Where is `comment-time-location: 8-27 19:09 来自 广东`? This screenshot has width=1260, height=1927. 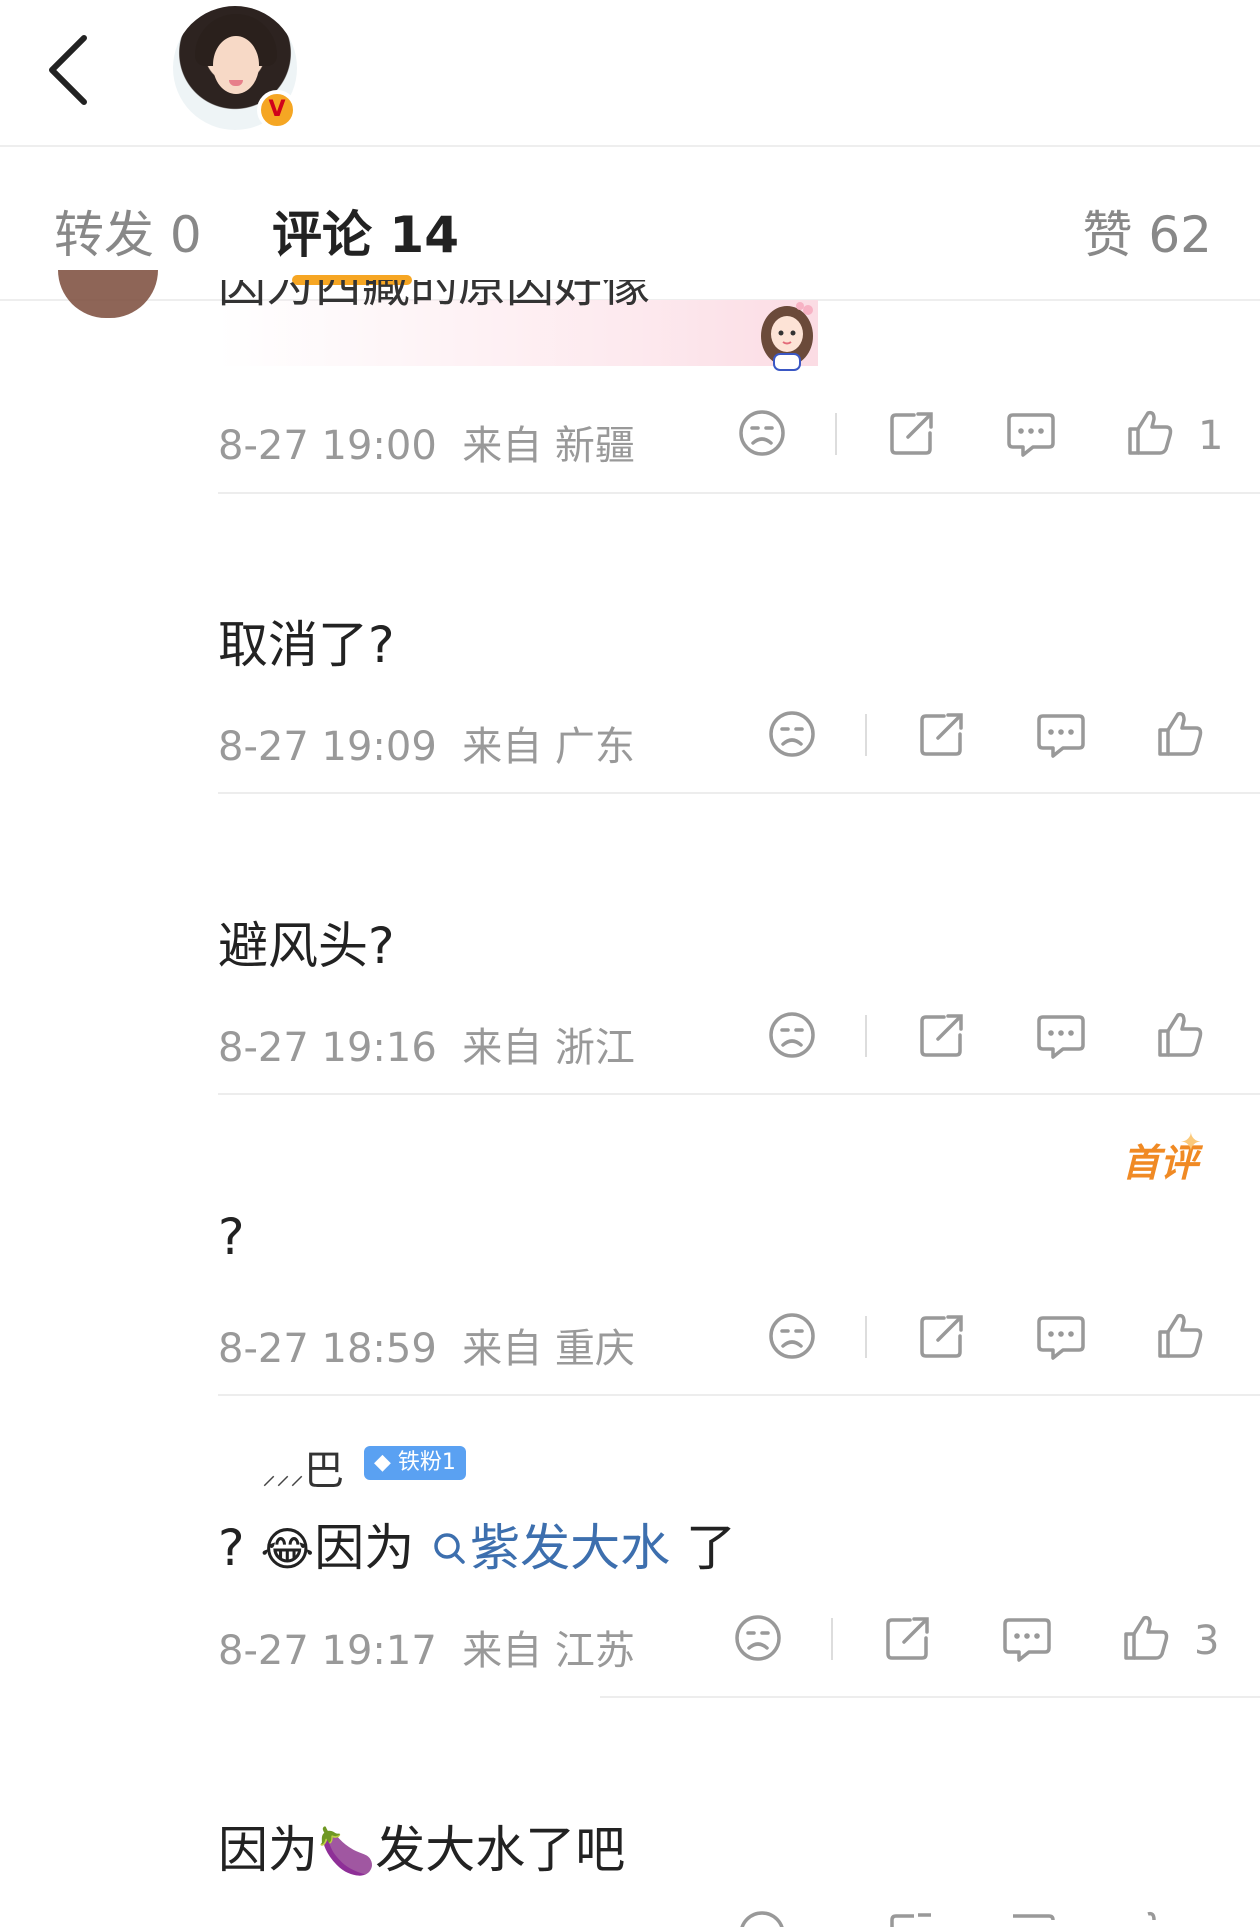
comment-time-location: 8-27 19:09 来自 广东 is located at coordinates (426, 747).